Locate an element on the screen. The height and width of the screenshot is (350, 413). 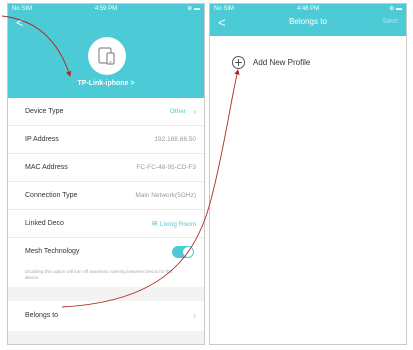
status-bar: No SIM 4:48 PM ⊕ ▬ is located at coordinates (308, 9).